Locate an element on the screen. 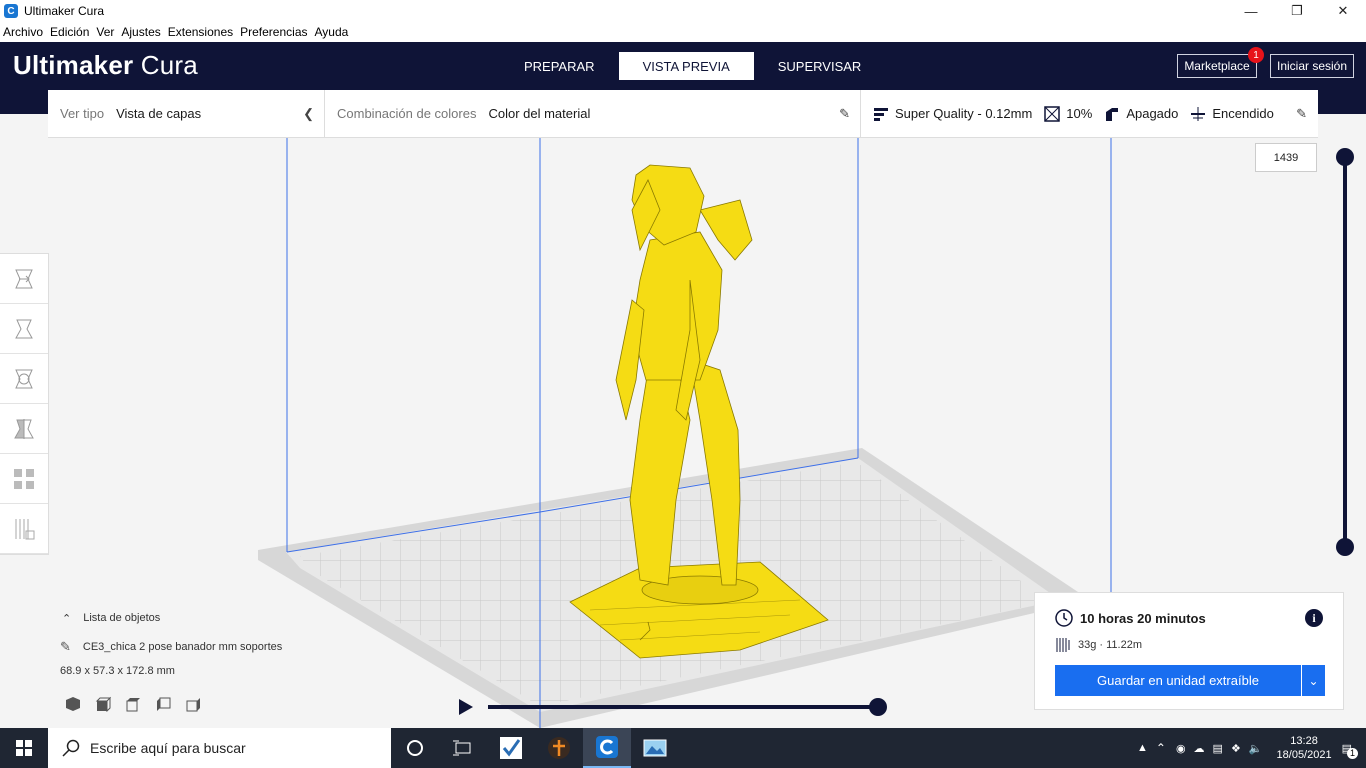 The image size is (1366, 768). photos-icon is located at coordinates (655, 748).